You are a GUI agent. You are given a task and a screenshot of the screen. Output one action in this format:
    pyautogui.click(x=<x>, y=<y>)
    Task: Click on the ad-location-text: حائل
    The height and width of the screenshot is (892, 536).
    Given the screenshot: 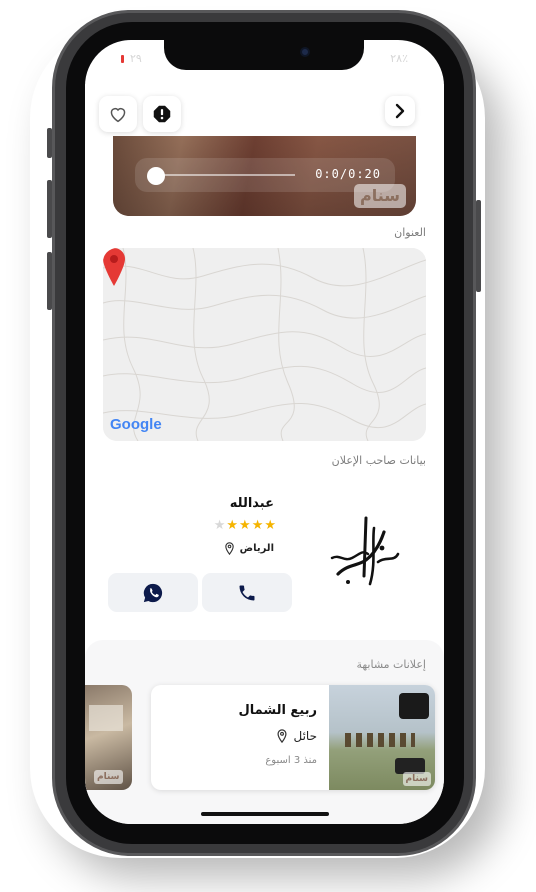 What is the action you would take?
    pyautogui.click(x=305, y=736)
    